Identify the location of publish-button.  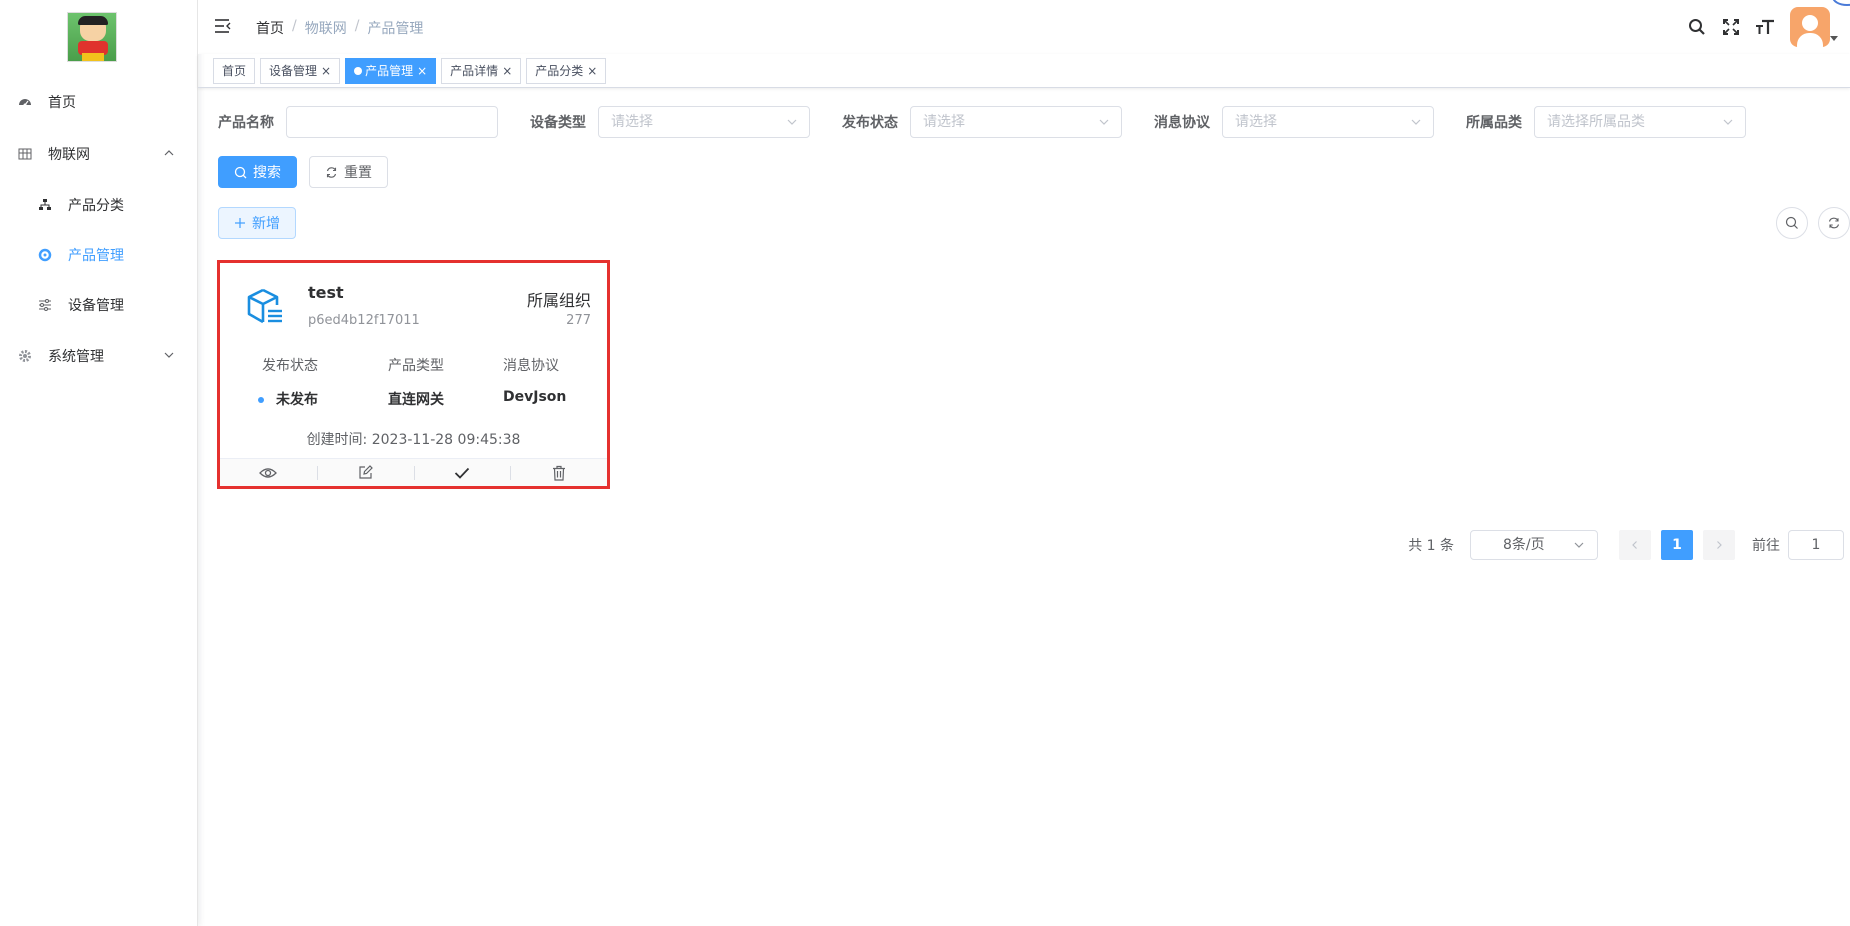
(462, 473).